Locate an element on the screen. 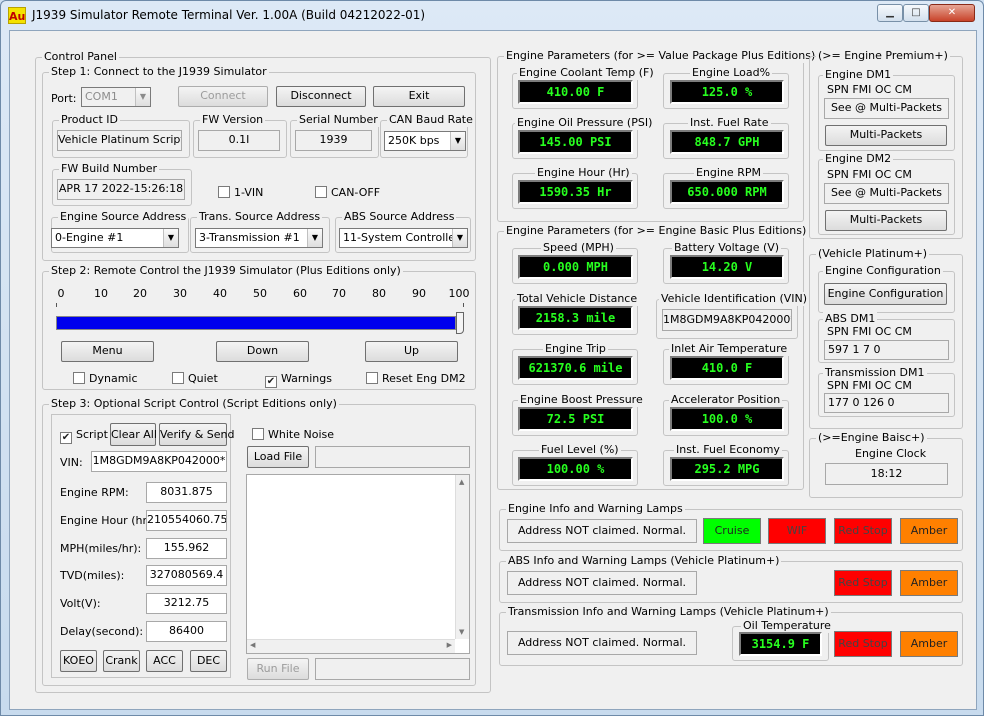  scroll-left-icon: ◀ is located at coordinates (252, 645).